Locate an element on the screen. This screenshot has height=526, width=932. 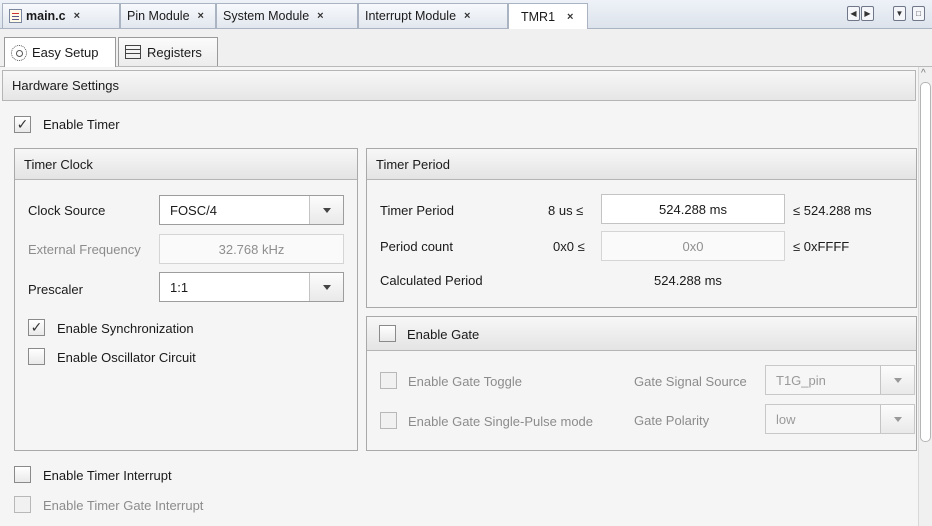
enable-timer-gate-interrupt-label: Enable Timer Gate Interrupt is located at coordinates (123, 505).